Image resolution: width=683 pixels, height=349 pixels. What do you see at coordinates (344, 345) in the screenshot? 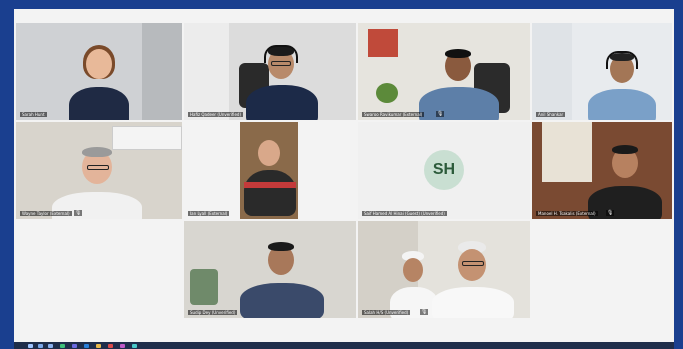
I see `taskbar` at bounding box center [344, 345].